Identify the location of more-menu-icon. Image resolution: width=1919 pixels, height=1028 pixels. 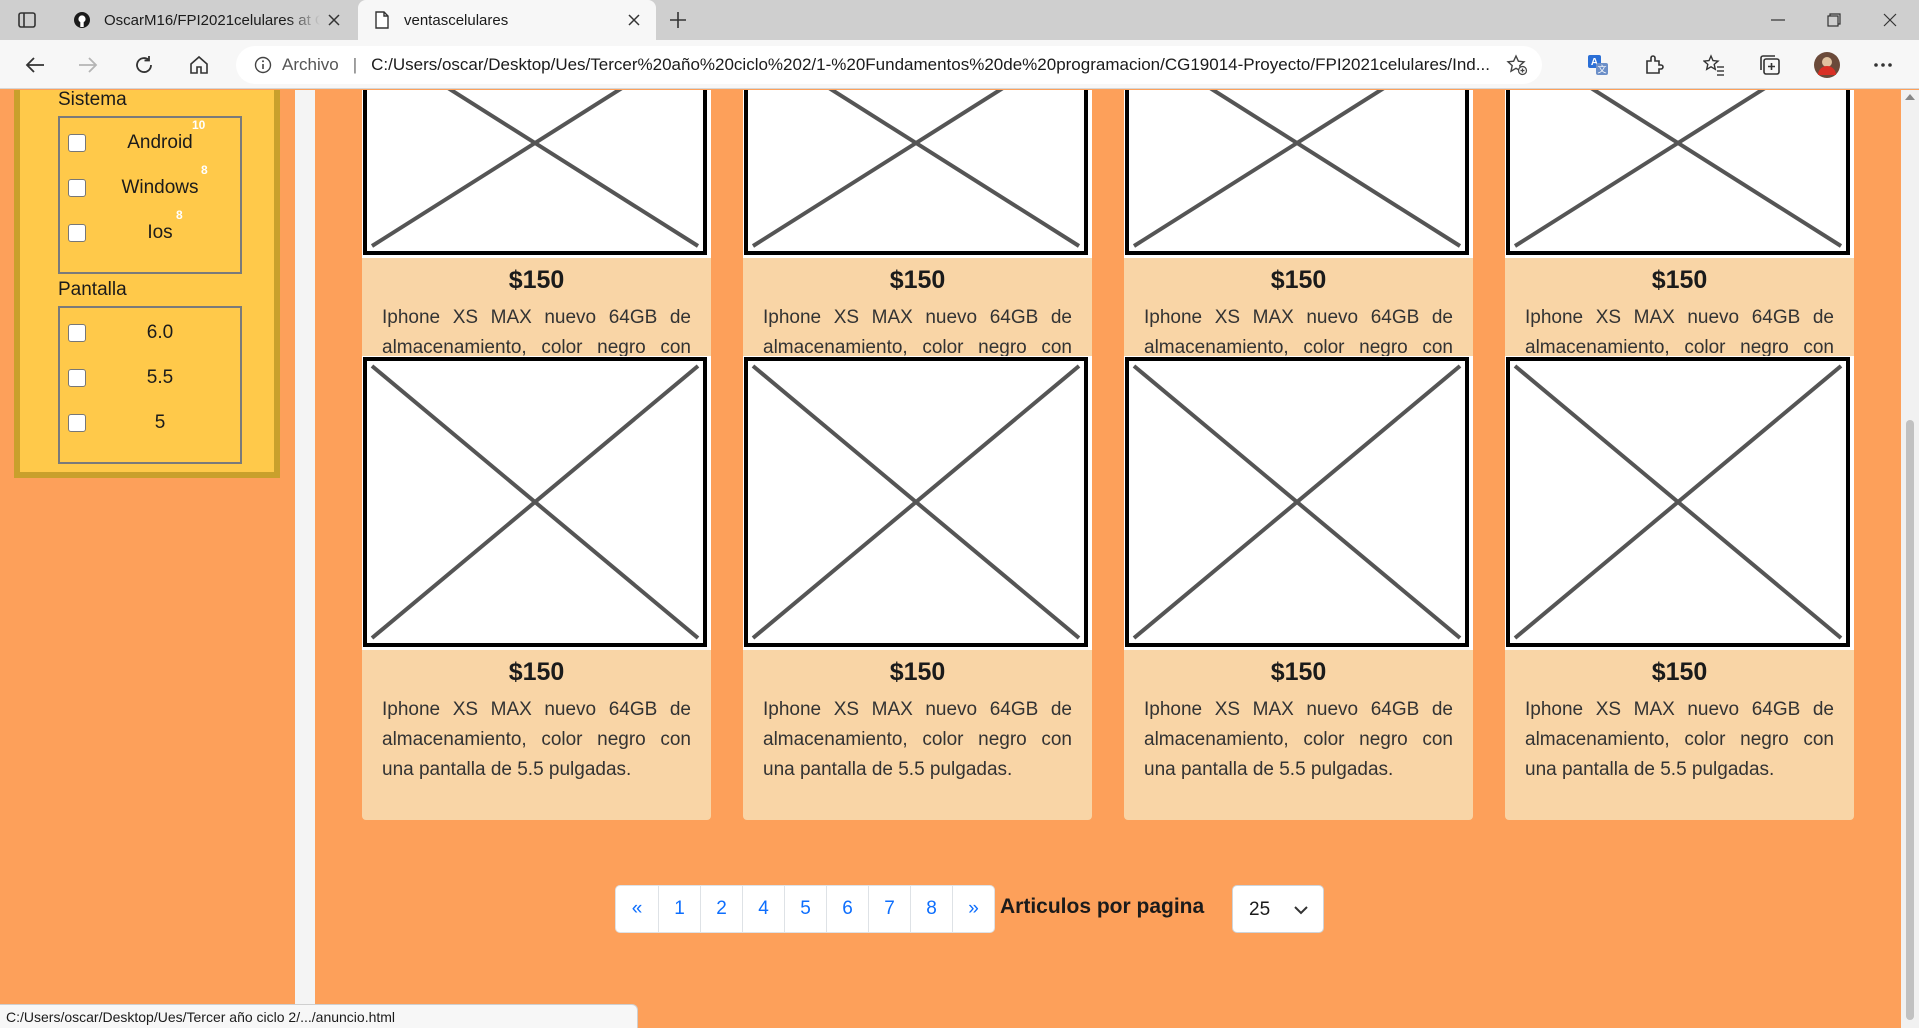
(1883, 65).